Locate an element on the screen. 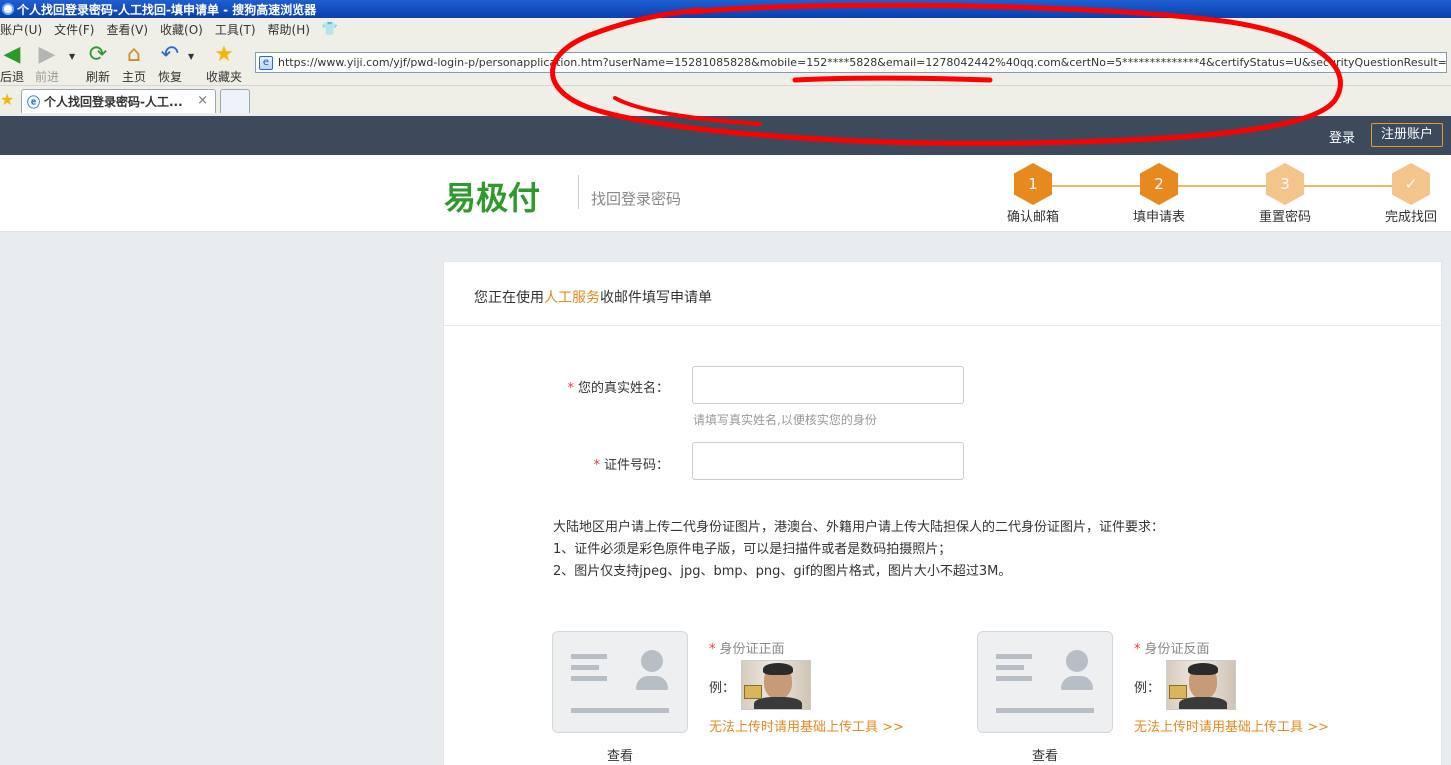 This screenshot has width=1451, height=765. refresh-icon: ⟳ is located at coordinates (98, 54).